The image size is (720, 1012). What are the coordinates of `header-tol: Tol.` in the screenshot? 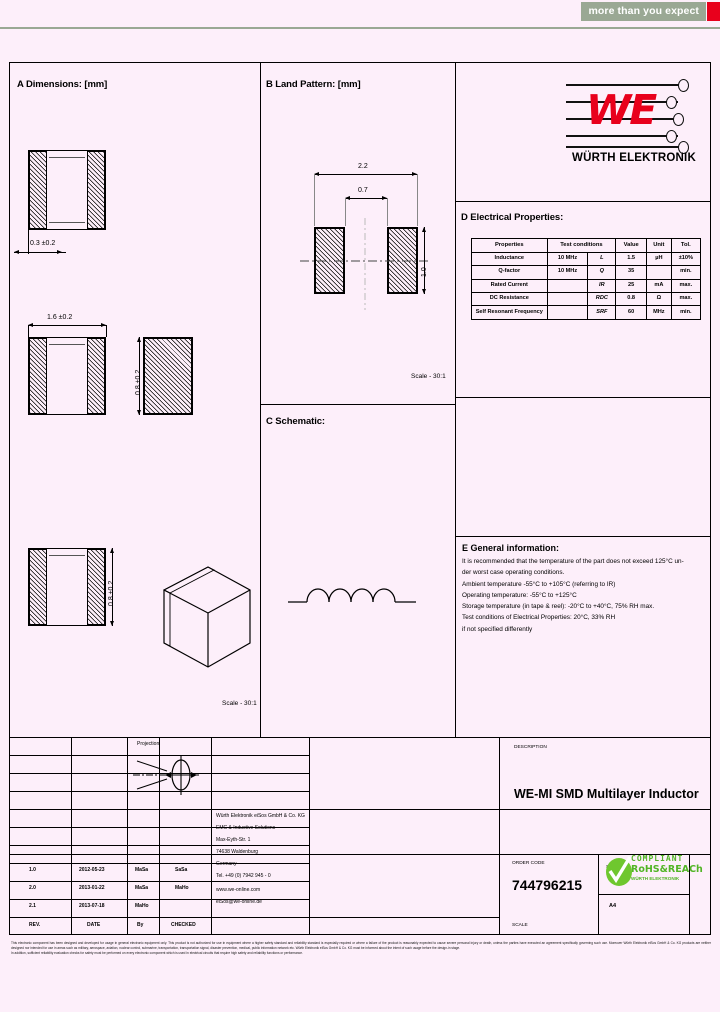 It's located at (686, 245).